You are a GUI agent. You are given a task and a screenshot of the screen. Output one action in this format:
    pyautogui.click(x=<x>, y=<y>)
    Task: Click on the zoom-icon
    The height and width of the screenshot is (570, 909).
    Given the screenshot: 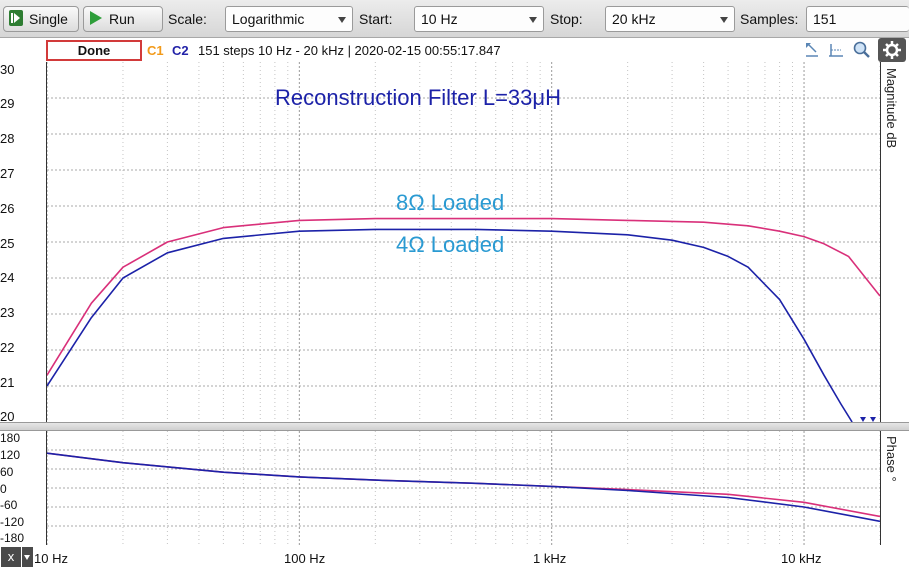 What is the action you would take?
    pyautogui.click(x=862, y=50)
    